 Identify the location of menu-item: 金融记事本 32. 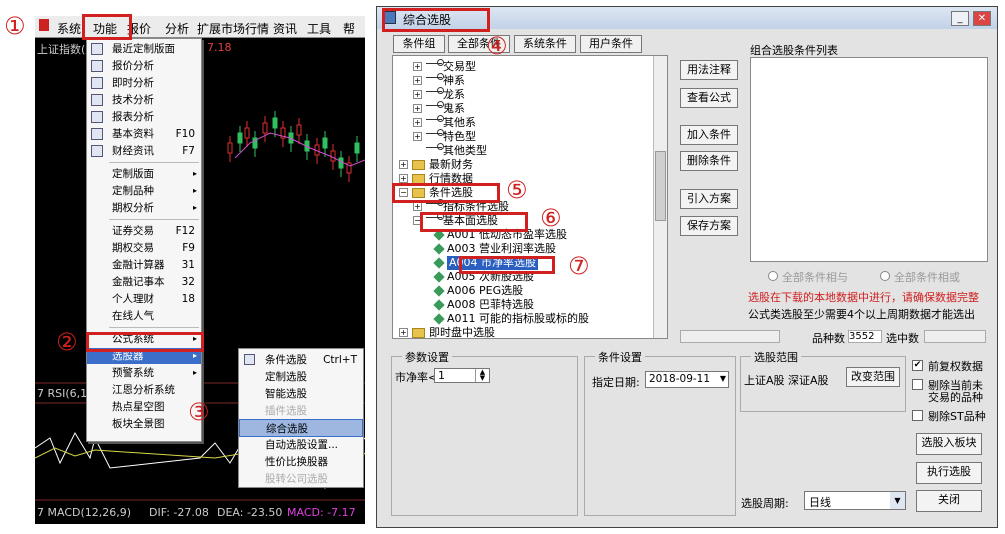
(144, 282).